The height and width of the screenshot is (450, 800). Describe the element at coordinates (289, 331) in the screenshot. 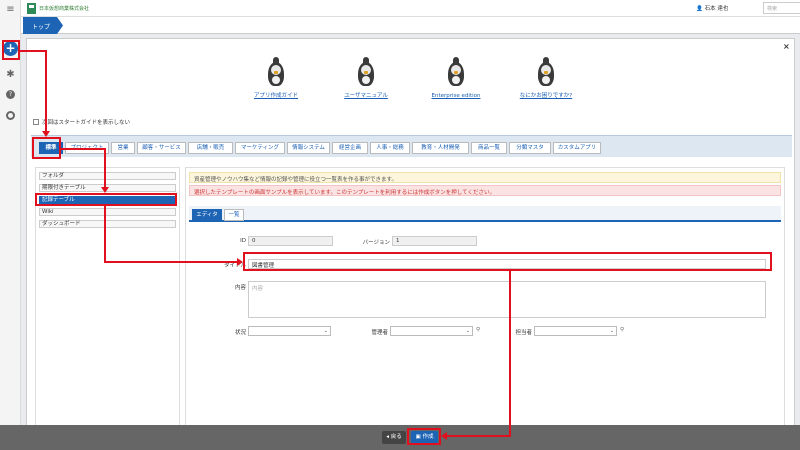

I see `status-select: ⌄` at that location.